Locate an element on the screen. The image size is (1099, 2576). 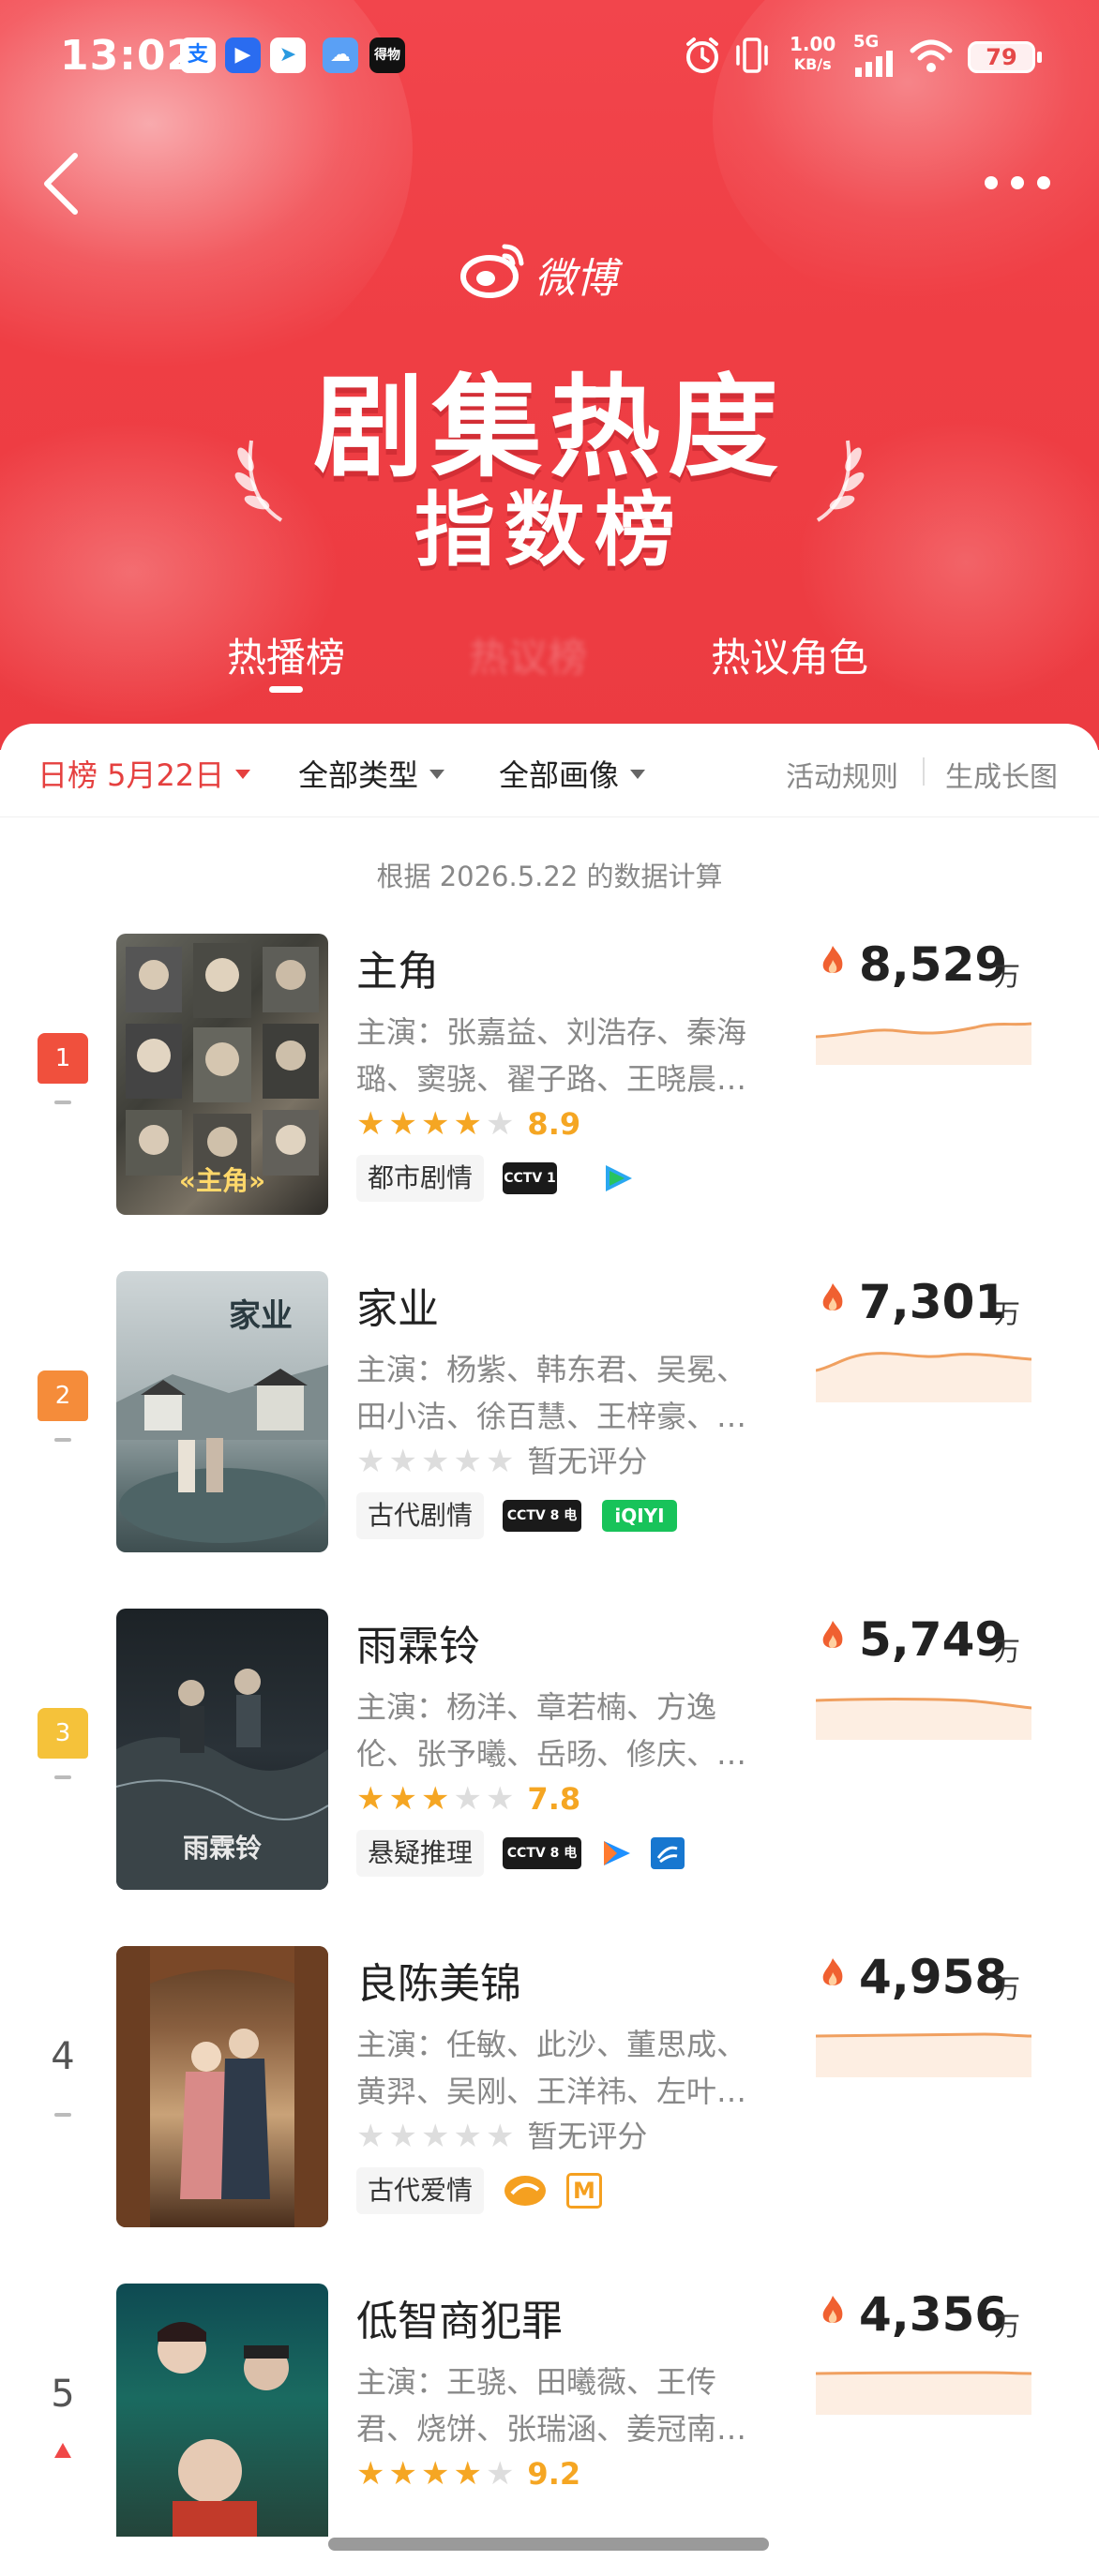
tab-hot-playing: 热播榜 is located at coordinates (286, 659).